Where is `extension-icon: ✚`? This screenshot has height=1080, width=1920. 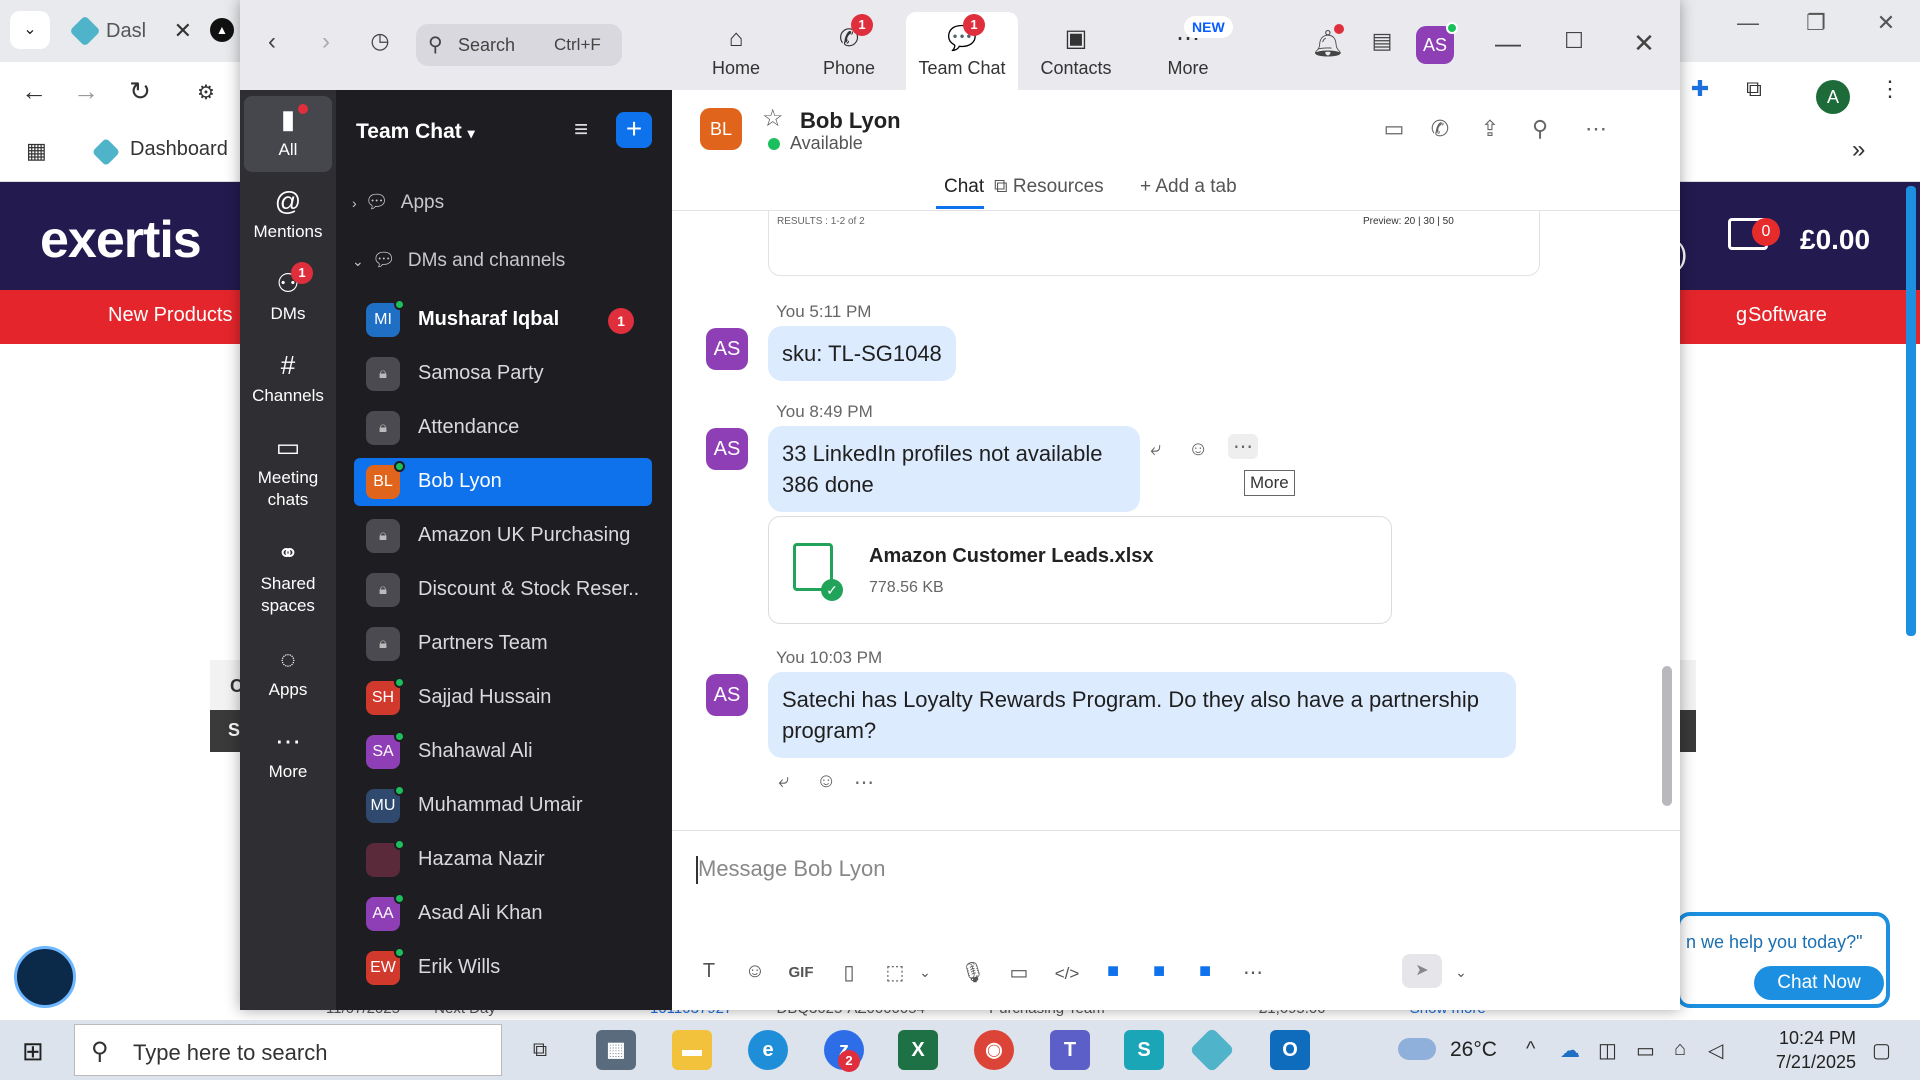 extension-icon: ✚ is located at coordinates (1700, 89).